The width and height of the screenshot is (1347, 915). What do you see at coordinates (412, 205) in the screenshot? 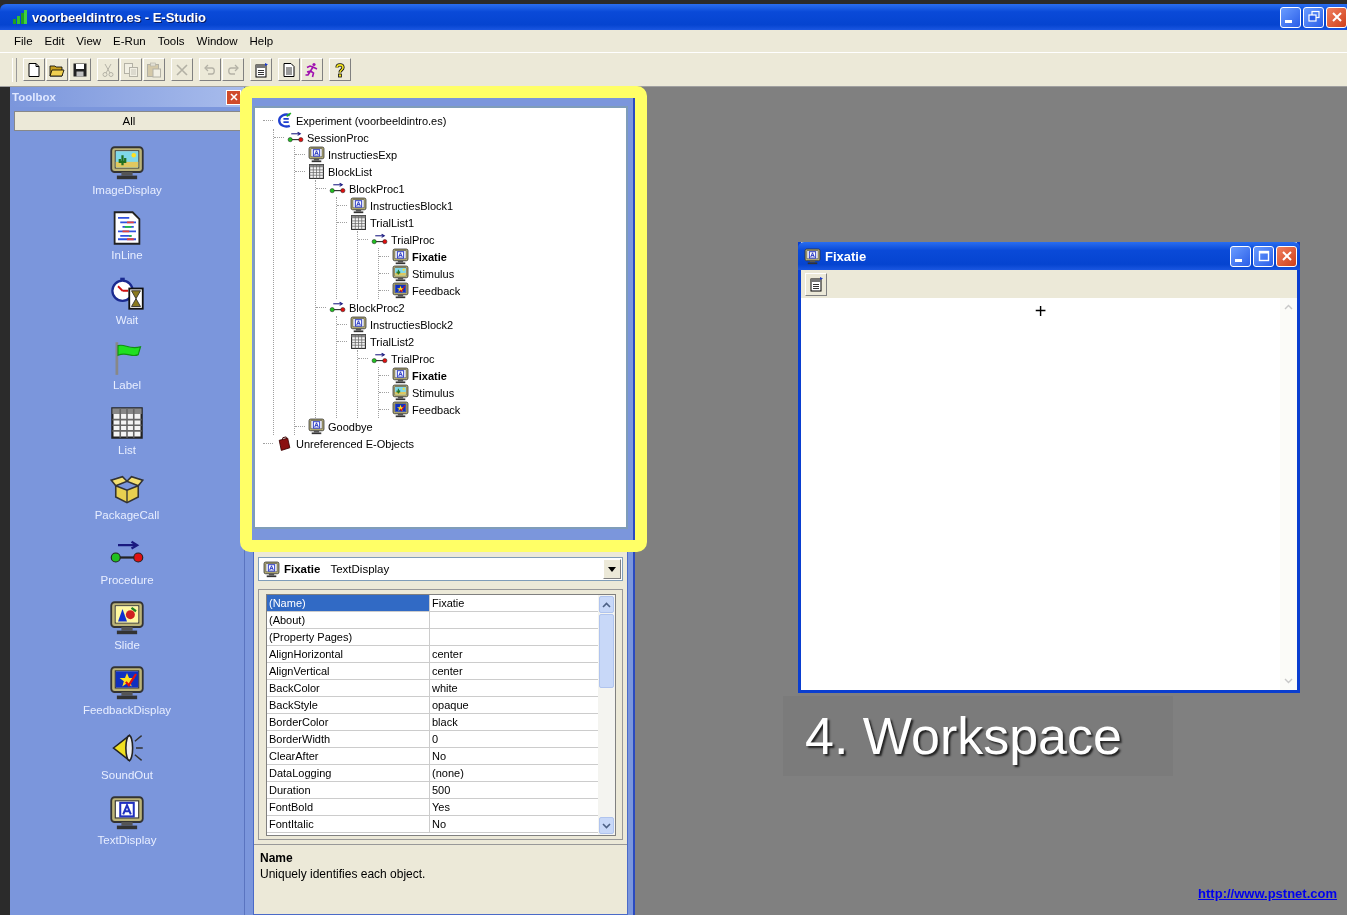
I see `tree-item: InstructiesBlock1` at bounding box center [412, 205].